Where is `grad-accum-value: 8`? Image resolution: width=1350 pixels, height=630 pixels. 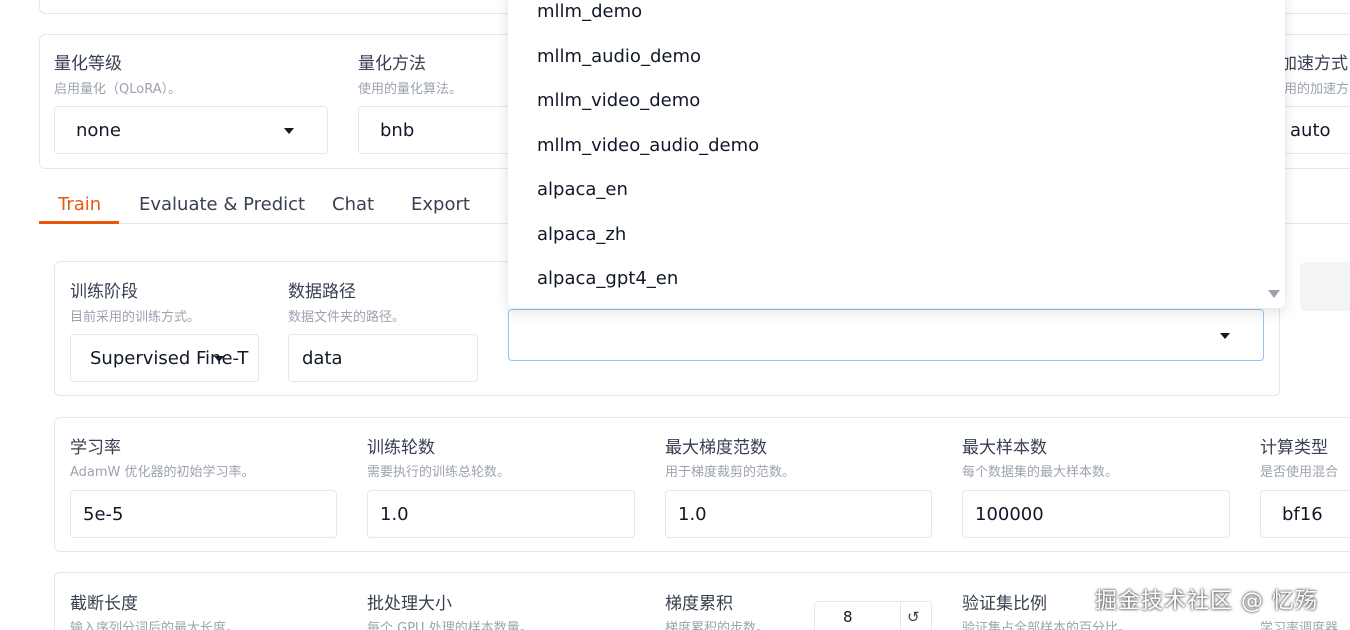 grad-accum-value: 8 is located at coordinates (848, 617).